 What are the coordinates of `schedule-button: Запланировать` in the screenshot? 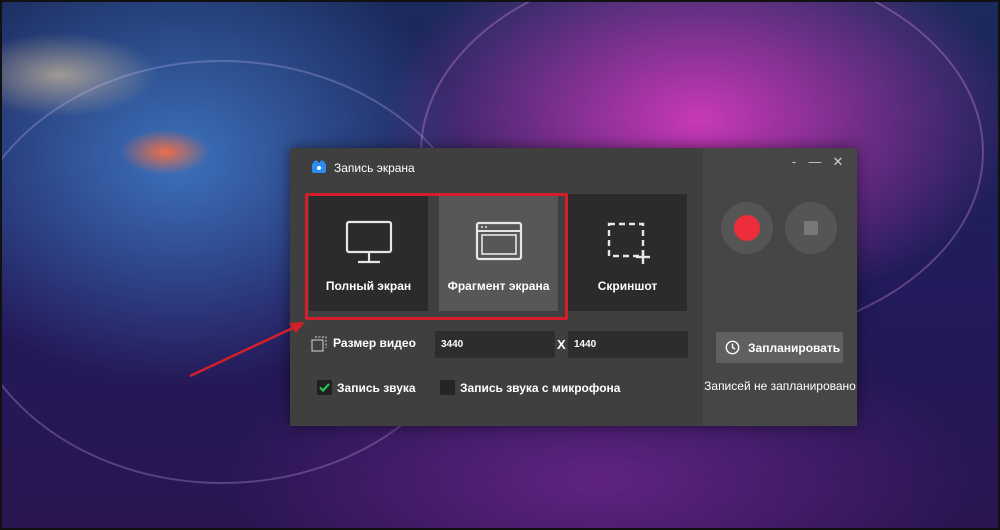 It's located at (779, 347).